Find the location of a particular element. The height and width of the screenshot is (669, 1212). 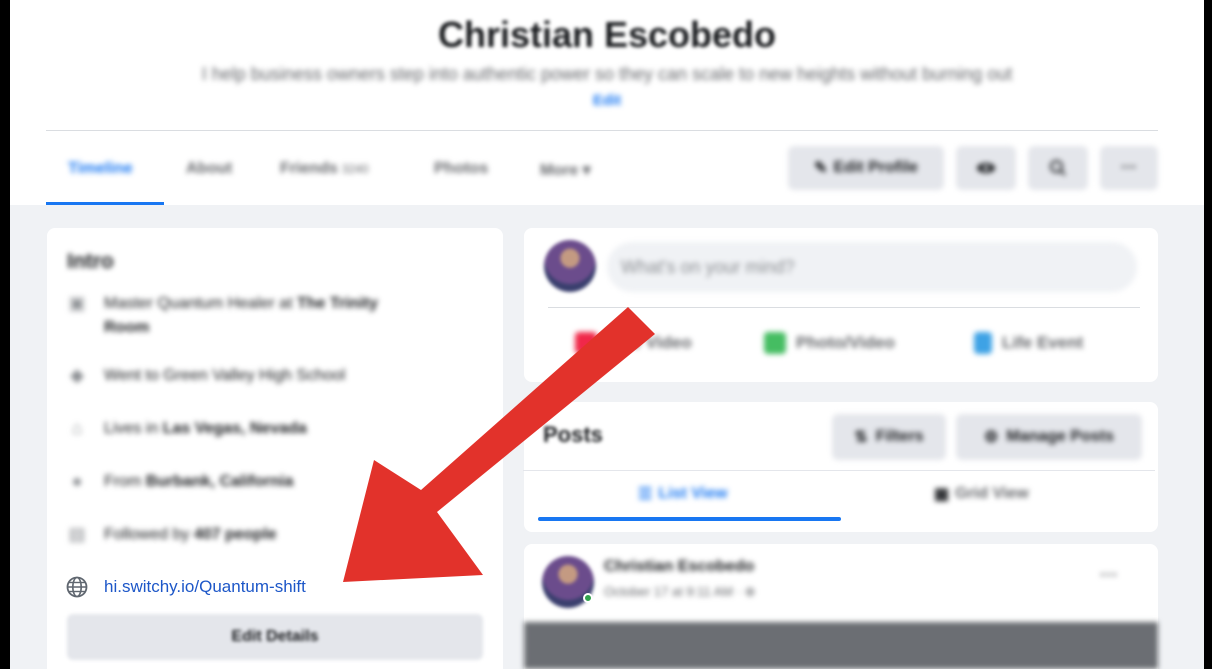

intro-item-followers: ▤ Followed by 407 people is located at coordinates (171, 535).